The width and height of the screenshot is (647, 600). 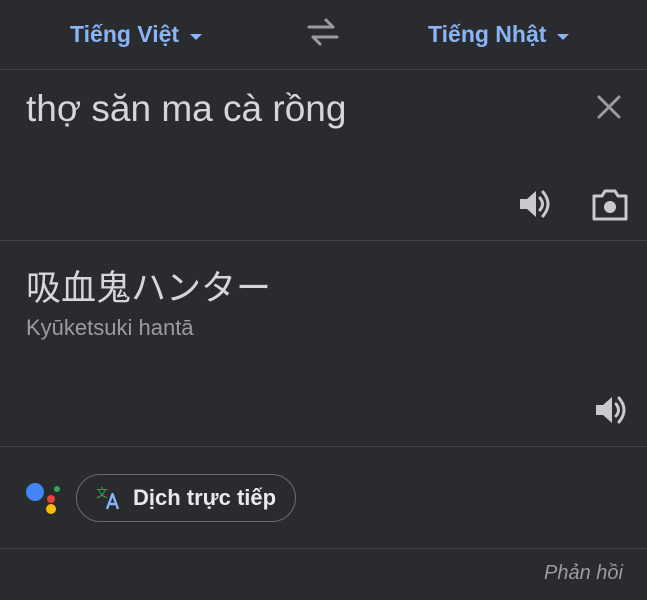 I want to click on feedback-link: Phản hồi, so click(x=583, y=573).